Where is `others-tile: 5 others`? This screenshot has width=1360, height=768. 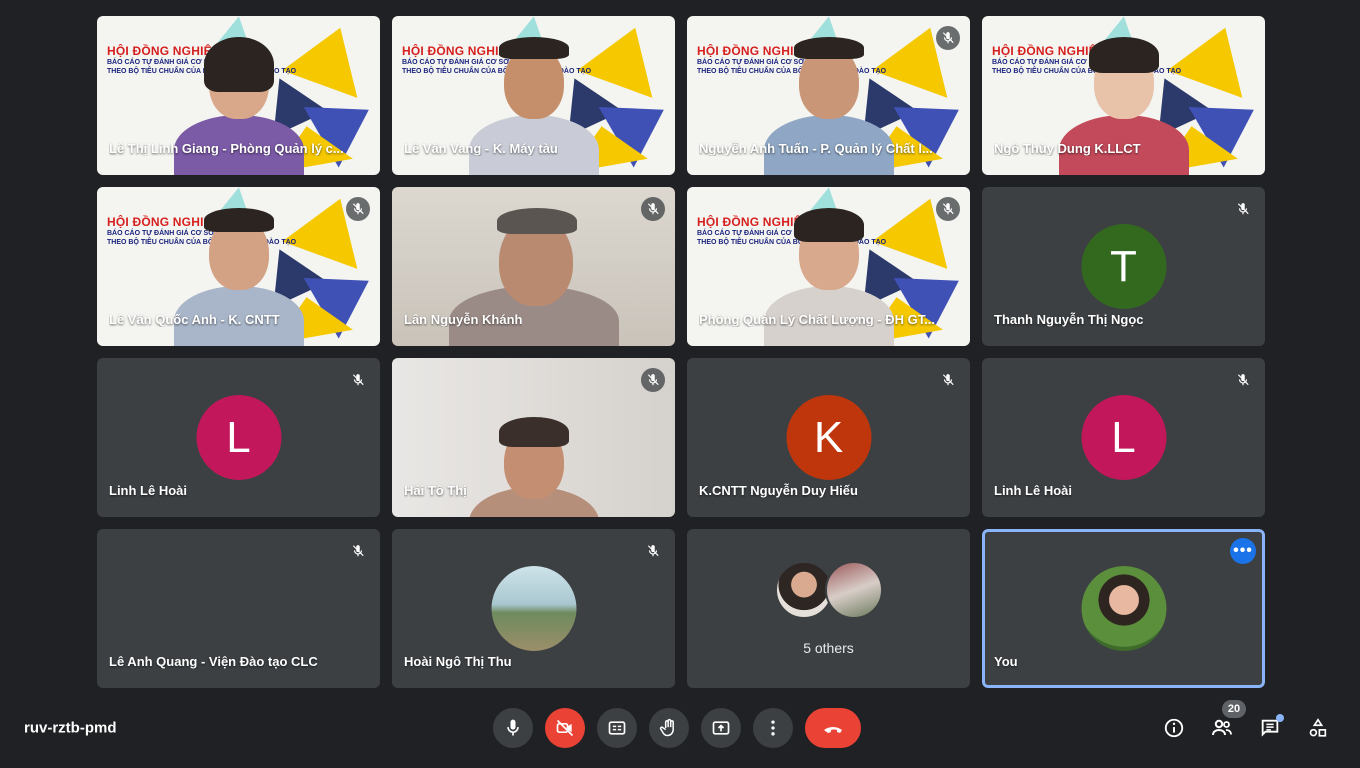 others-tile: 5 others is located at coordinates (828, 608).